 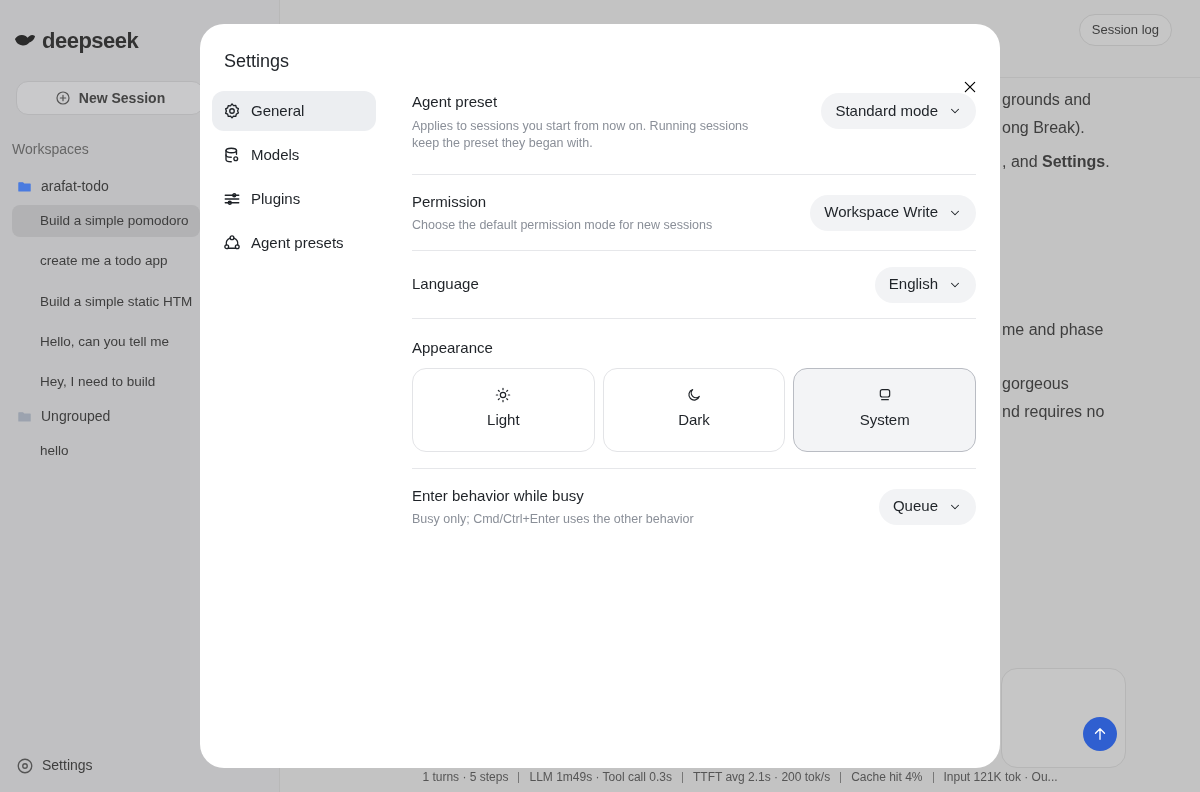 I want to click on session-item: hello, so click(x=106, y=451).